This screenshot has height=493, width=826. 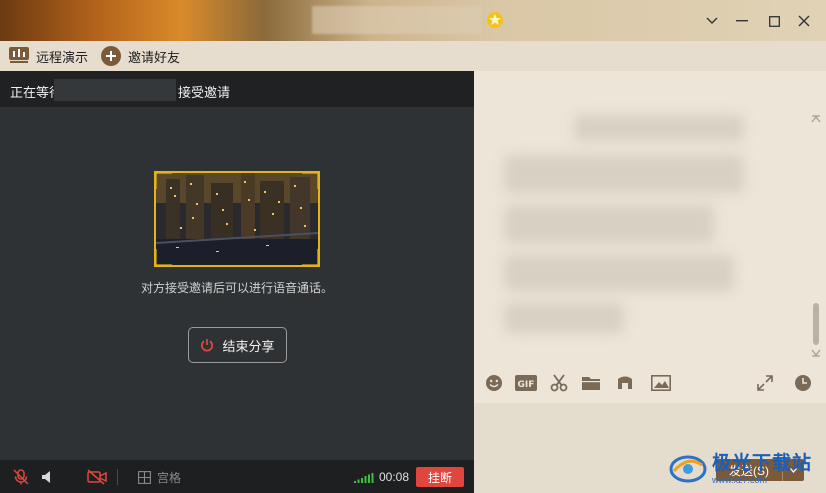 What do you see at coordinates (397, 20) in the screenshot?
I see `title-blurred` at bounding box center [397, 20].